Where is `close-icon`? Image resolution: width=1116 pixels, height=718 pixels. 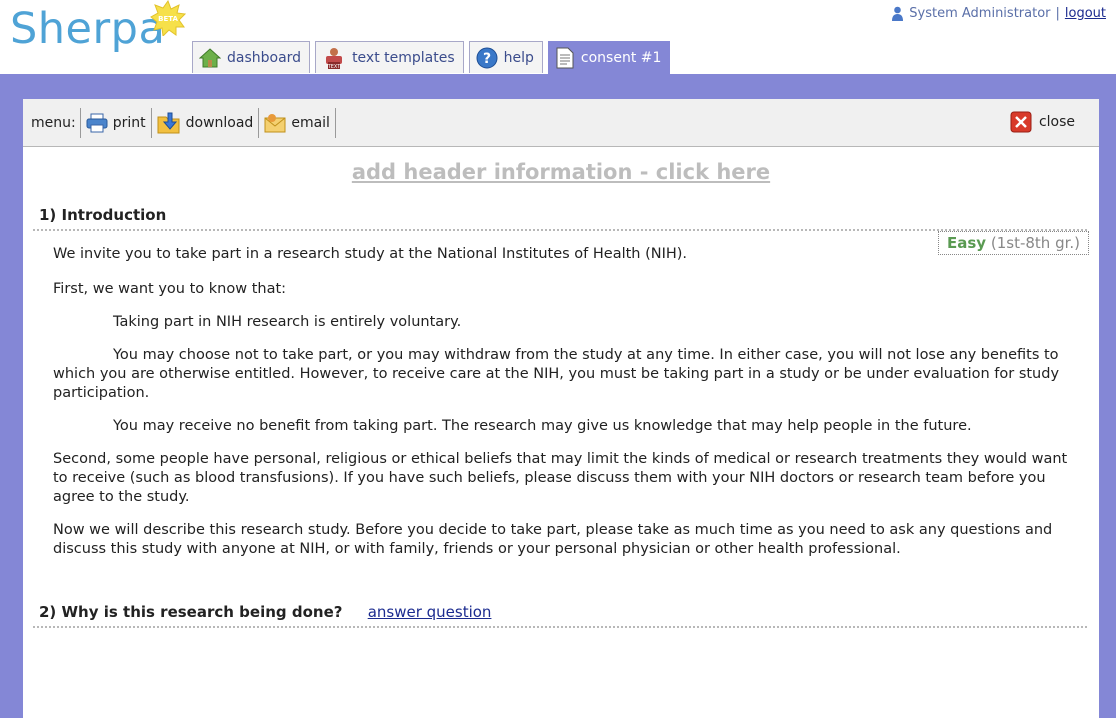 close-icon is located at coordinates (1021, 122).